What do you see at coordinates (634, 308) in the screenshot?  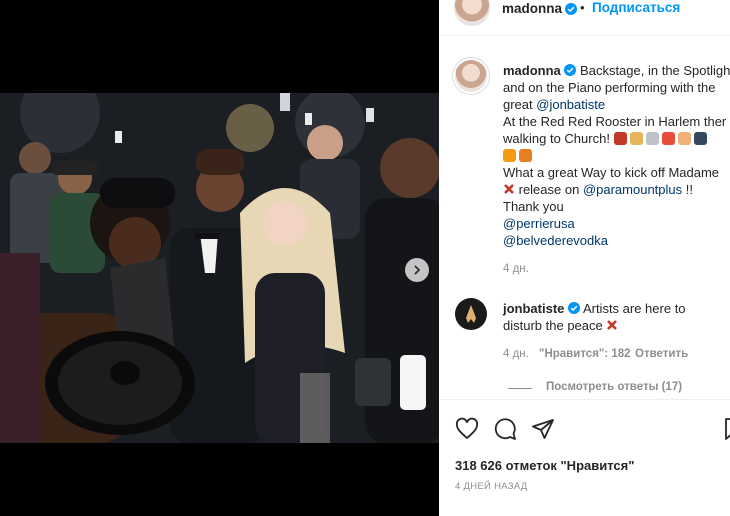 I see `comment-text-1: Artists are here to` at bounding box center [634, 308].